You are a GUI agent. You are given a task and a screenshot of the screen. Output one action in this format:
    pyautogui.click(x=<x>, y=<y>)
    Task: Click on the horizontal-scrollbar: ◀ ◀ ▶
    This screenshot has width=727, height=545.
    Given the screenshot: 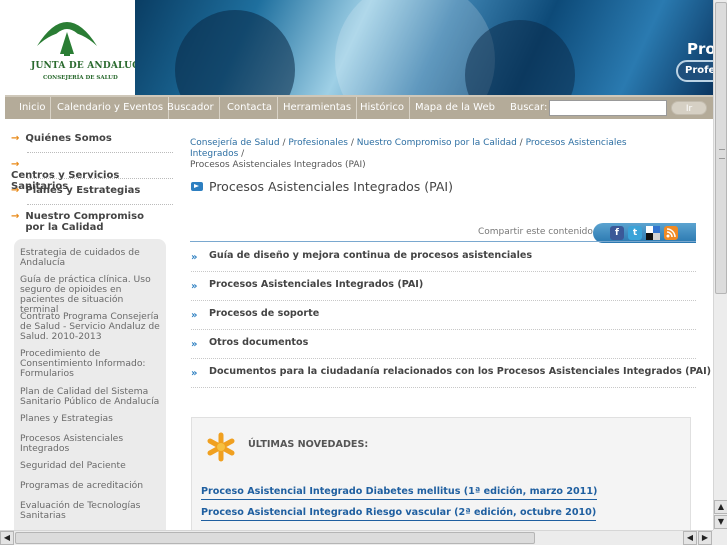 What is the action you would take?
    pyautogui.click(x=356, y=537)
    